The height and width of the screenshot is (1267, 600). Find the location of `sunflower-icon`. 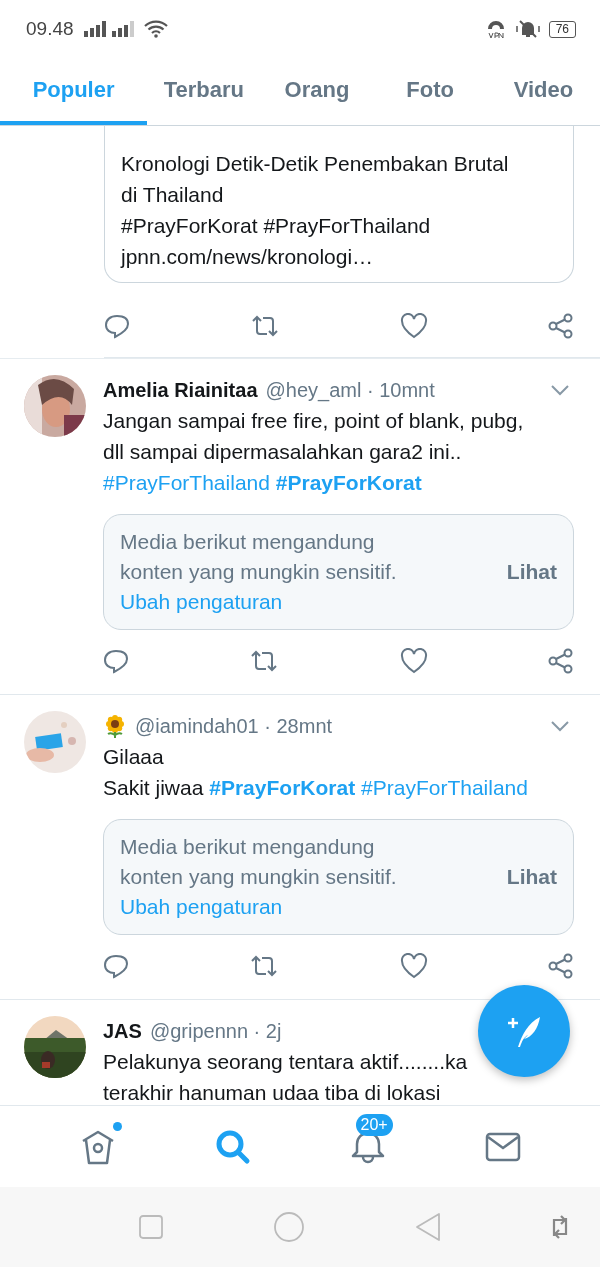

sunflower-icon is located at coordinates (115, 726).